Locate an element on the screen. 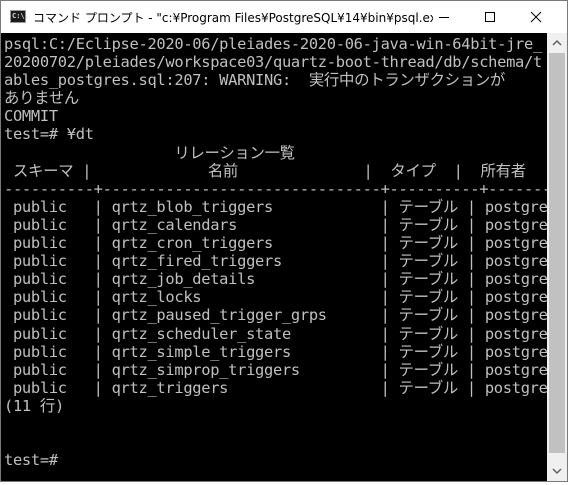 The width and height of the screenshot is (568, 485). scroll-down-arrow-icon is located at coordinates (557, 471).